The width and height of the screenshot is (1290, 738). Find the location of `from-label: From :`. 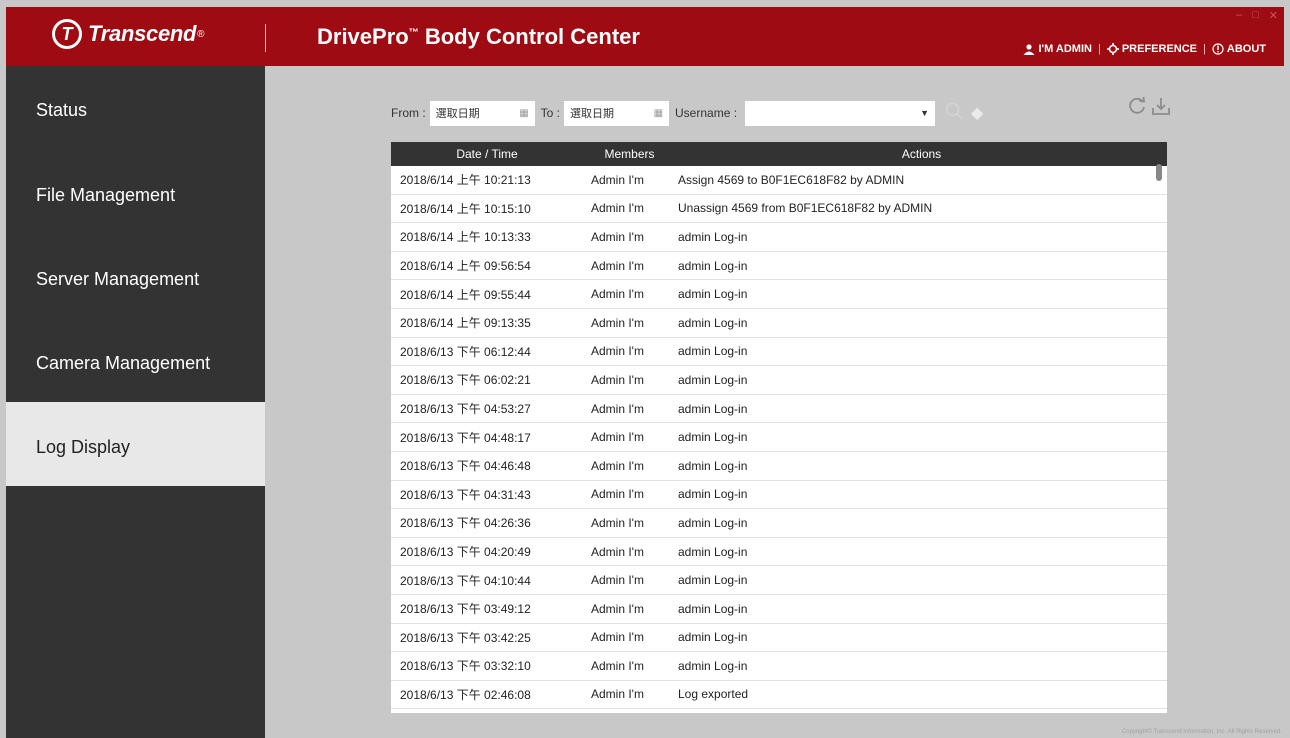

from-label: From : is located at coordinates (408, 113).